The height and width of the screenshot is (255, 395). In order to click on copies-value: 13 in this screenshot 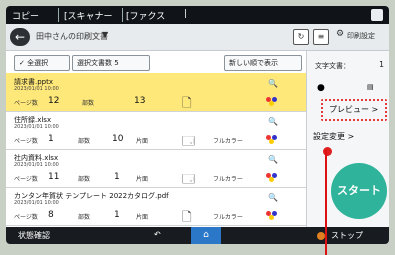, I will do `click(140, 101)`.